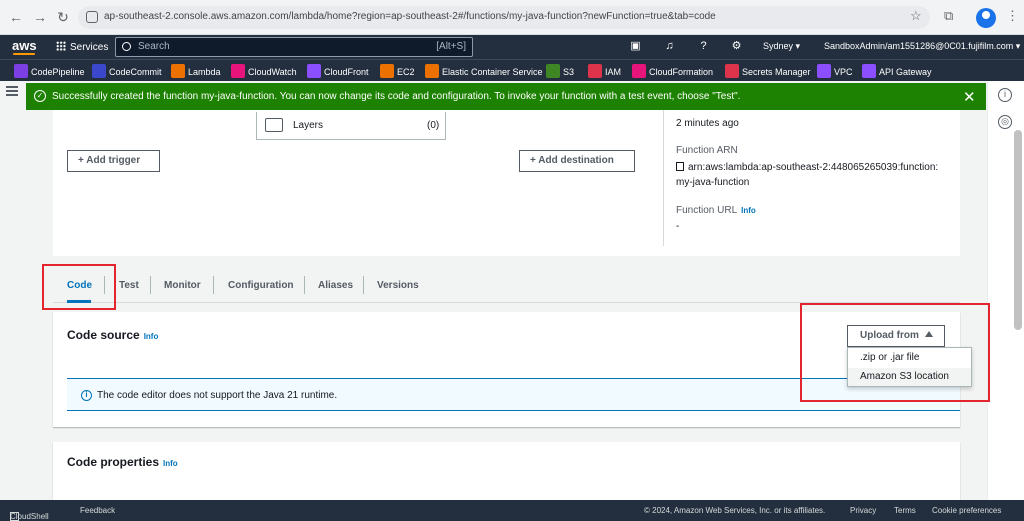 The image size is (1024, 521). Describe the element at coordinates (835, 71) in the screenshot. I see `fav-vpc: VPC` at that location.